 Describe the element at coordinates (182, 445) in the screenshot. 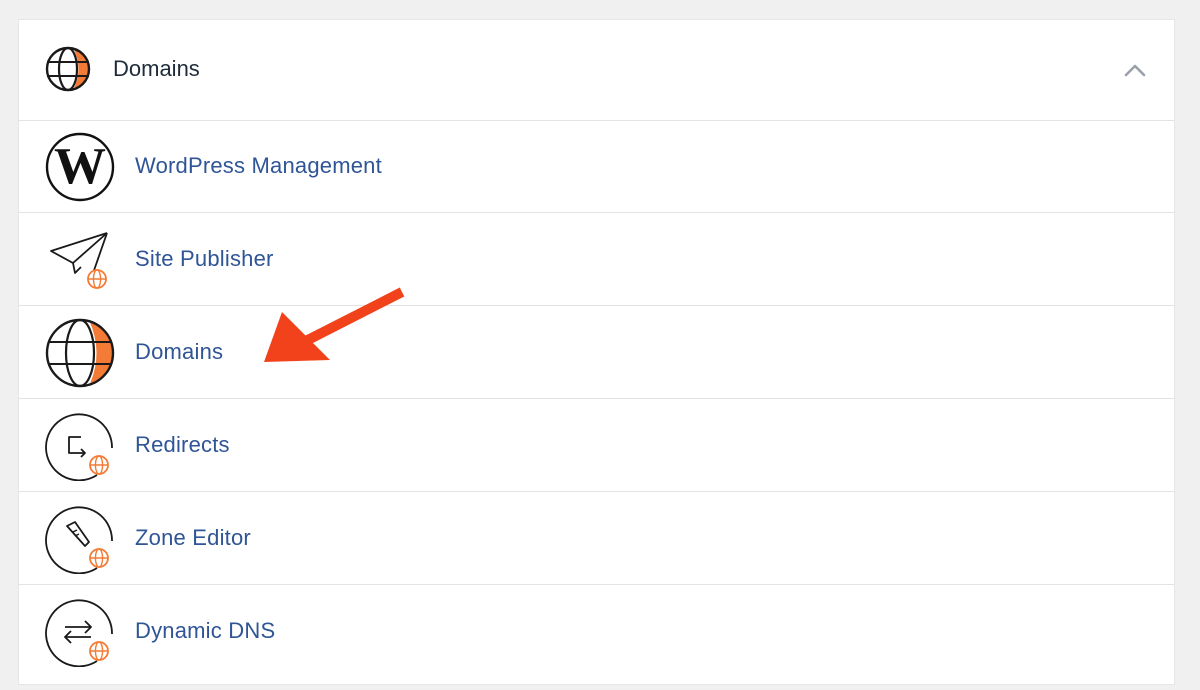

I see `item-label: Redirects` at that location.